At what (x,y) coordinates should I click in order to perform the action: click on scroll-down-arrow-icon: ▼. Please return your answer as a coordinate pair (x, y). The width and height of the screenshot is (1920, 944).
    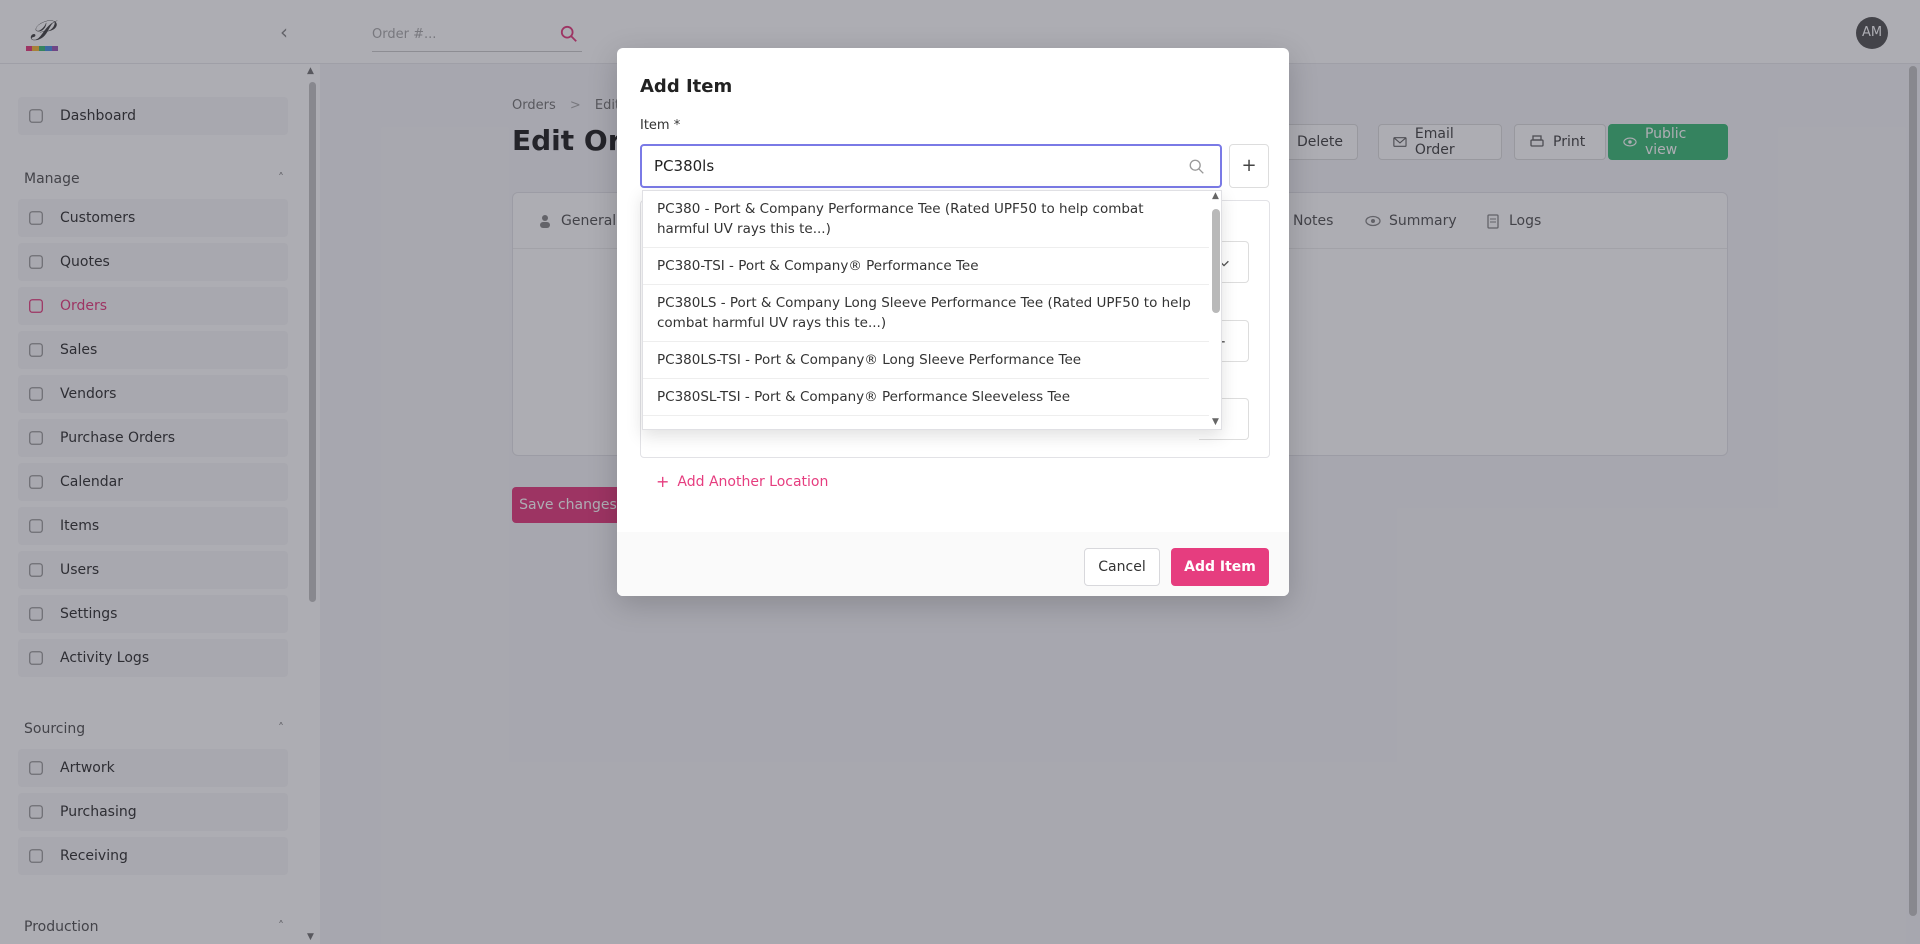
    Looking at the image, I should click on (1215, 422).